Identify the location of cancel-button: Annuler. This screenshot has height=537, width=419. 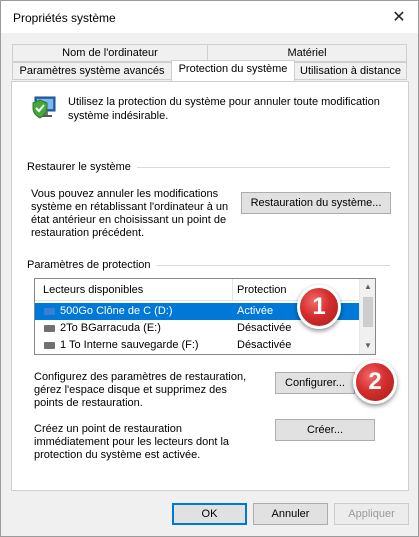
(290, 514).